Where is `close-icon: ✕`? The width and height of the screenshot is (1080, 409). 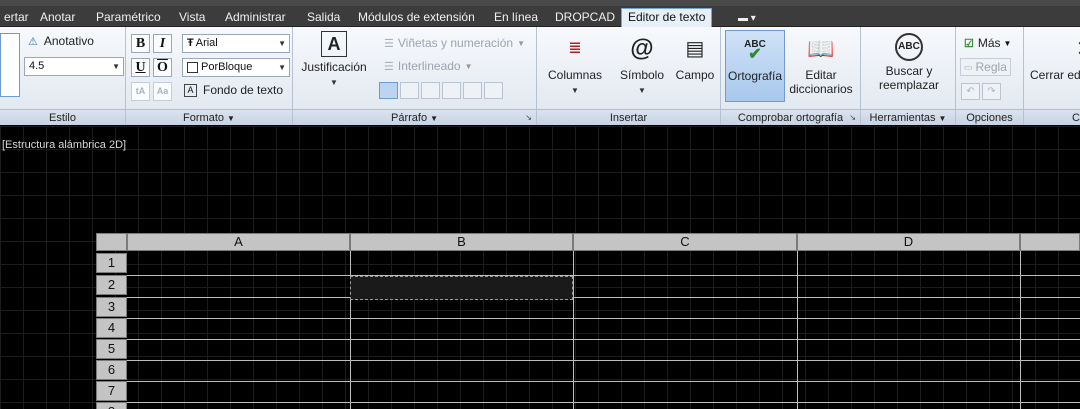 close-icon: ✕ is located at coordinates (1074, 49).